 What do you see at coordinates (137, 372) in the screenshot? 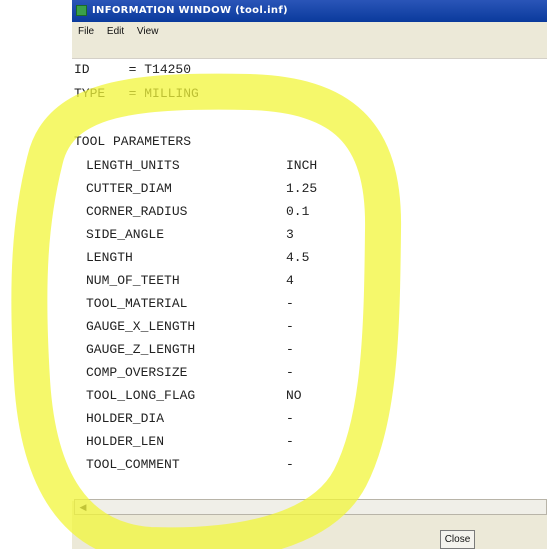
I see `param-name: COMP_OVERSIZE` at bounding box center [137, 372].